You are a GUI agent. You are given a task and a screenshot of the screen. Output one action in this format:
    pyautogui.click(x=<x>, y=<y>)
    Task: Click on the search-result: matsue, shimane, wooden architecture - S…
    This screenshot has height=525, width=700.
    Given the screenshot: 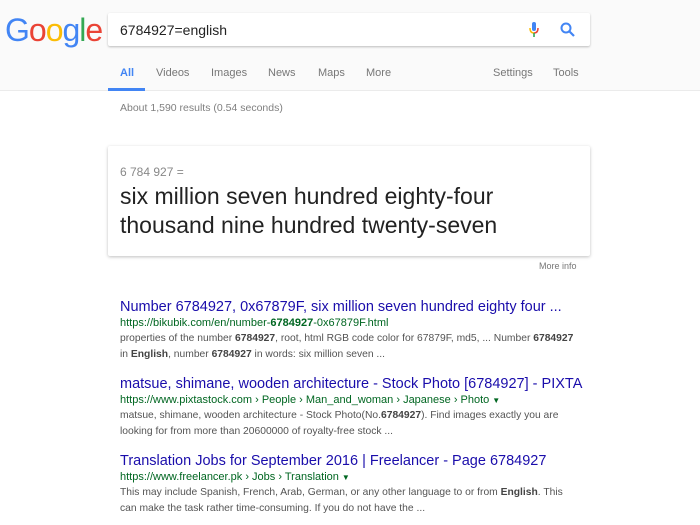 What is the action you would take?
    pyautogui.click(x=351, y=407)
    